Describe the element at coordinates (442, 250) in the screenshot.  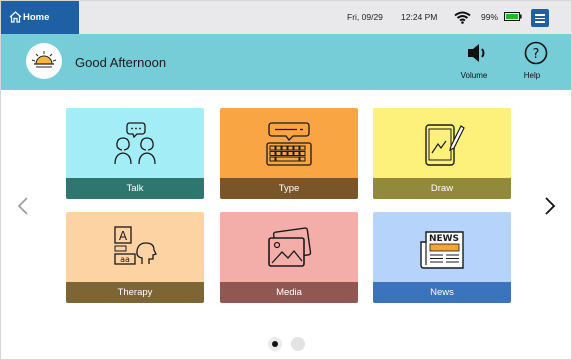
I see `newspaper-icon: NEWS` at that location.